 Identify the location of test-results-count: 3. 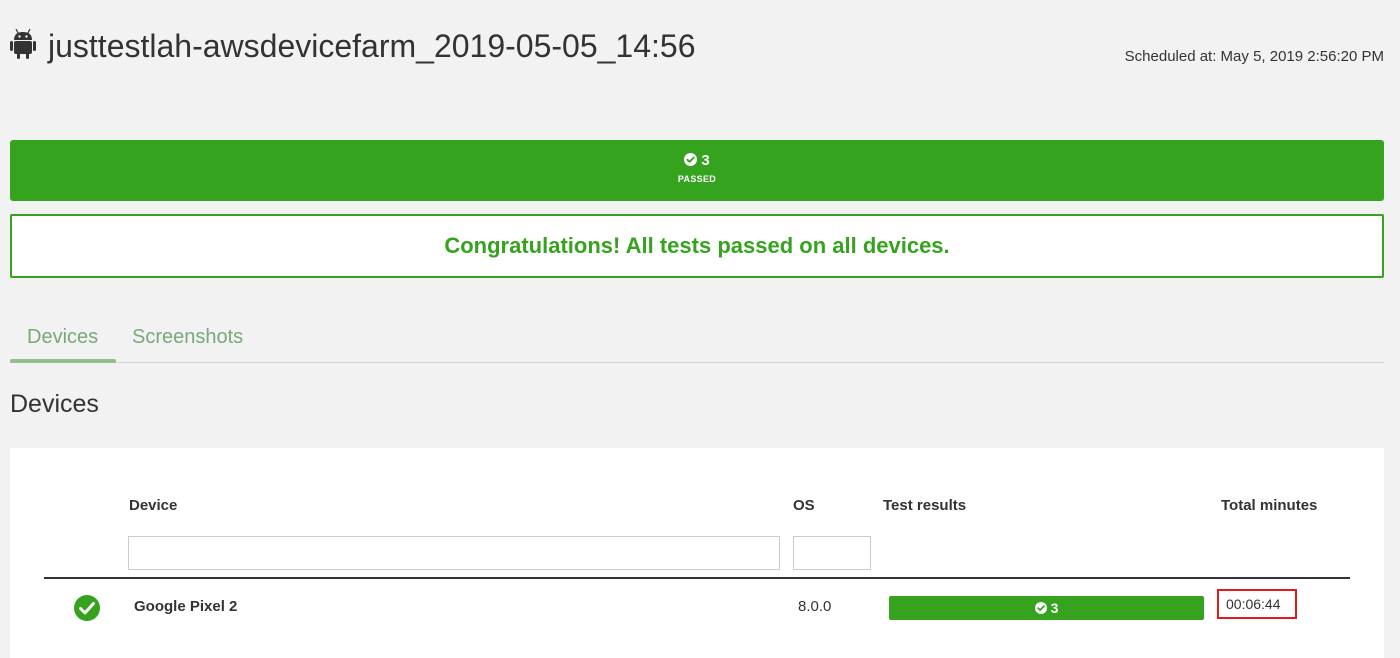
(1054, 608).